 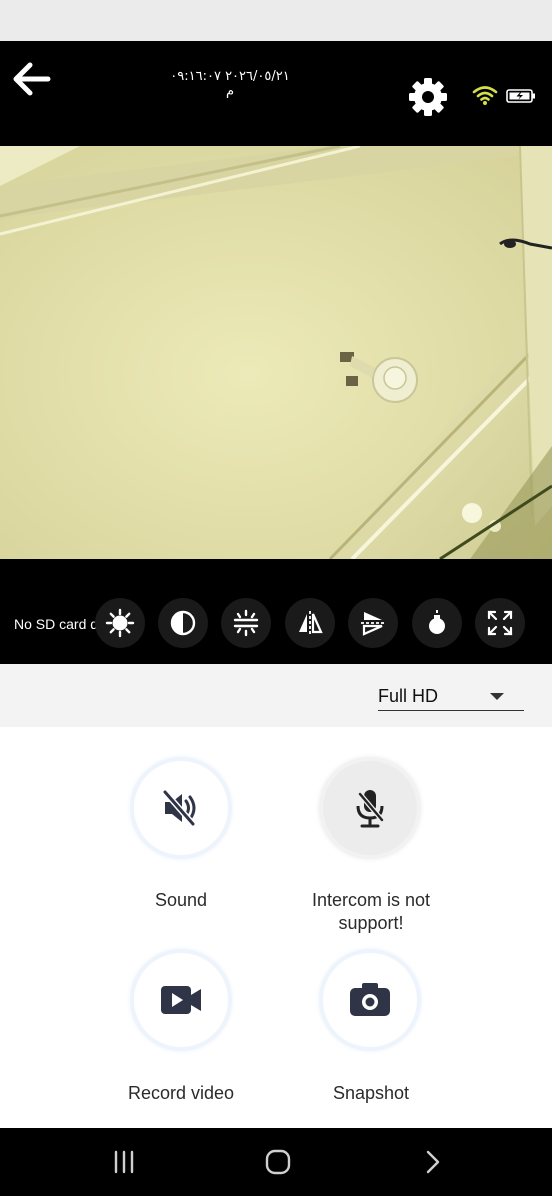 I want to click on recent-apps-button, so click(x=124, y=1162).